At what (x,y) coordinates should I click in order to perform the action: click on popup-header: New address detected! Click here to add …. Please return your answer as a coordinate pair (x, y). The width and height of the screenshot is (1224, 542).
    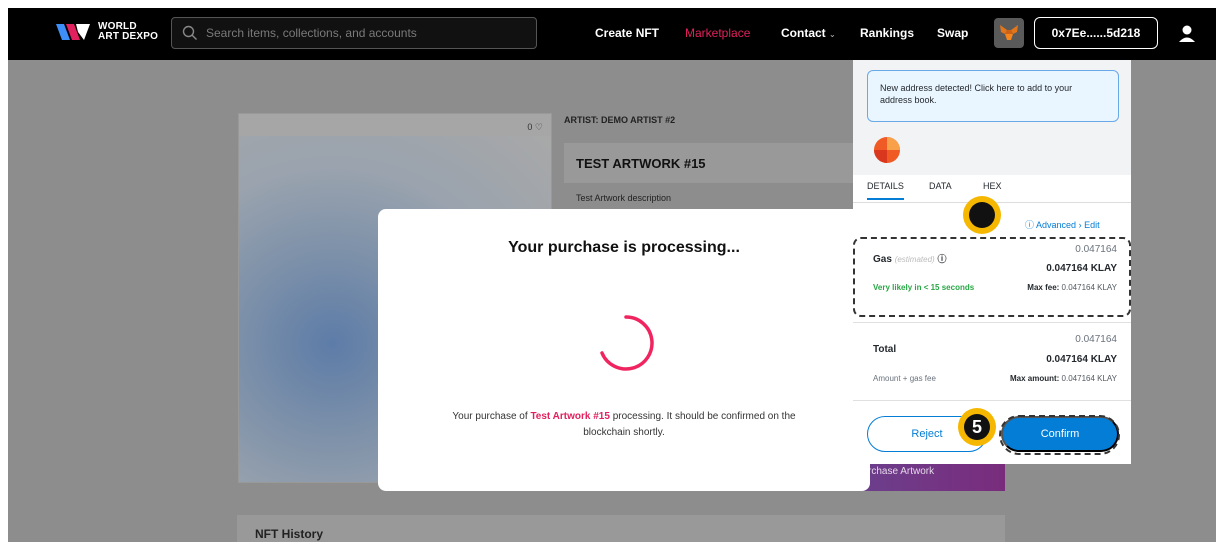
    Looking at the image, I should click on (992, 117).